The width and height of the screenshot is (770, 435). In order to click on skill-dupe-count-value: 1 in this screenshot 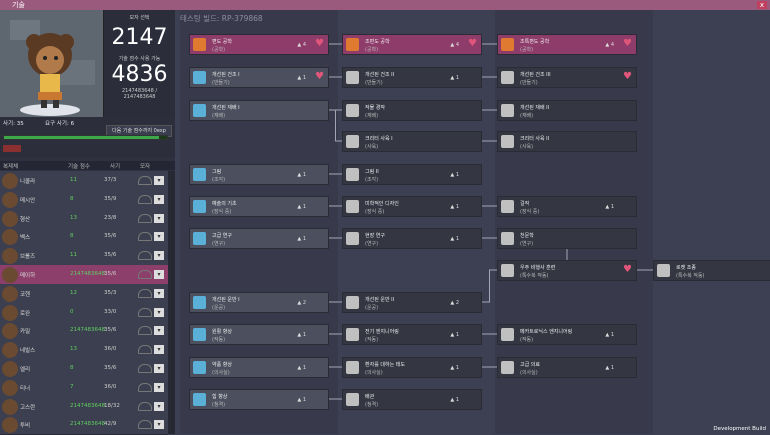, I will do `click(612, 335)`.